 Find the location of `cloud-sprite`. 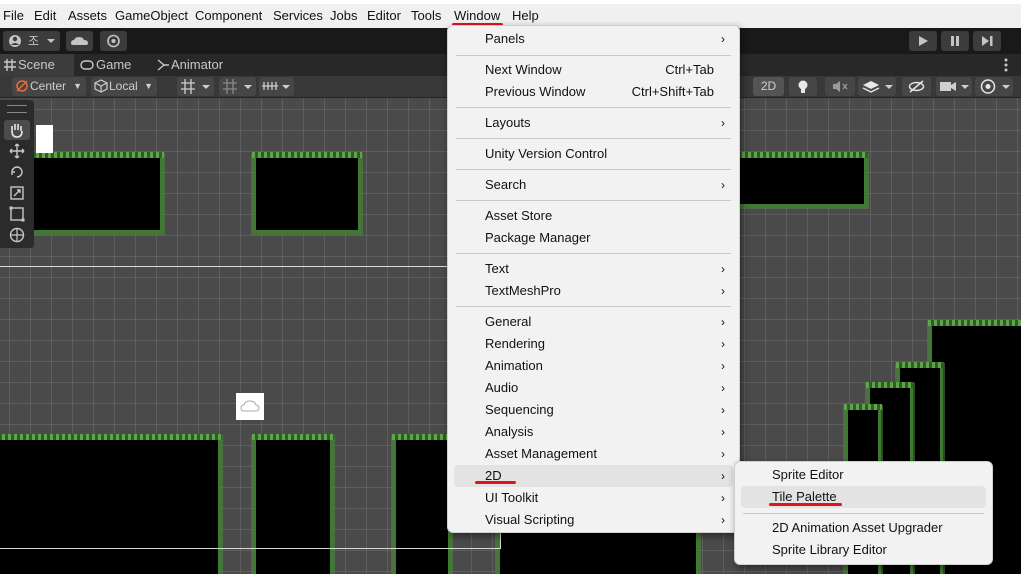

cloud-sprite is located at coordinates (250, 406).